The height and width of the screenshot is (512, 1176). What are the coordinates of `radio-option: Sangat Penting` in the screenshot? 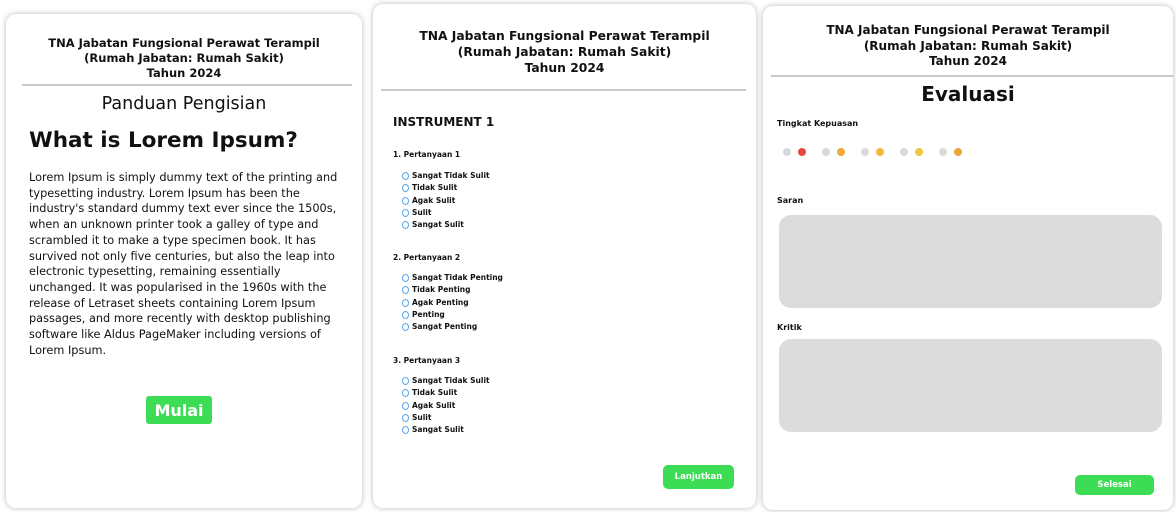 It's located at (452, 327).